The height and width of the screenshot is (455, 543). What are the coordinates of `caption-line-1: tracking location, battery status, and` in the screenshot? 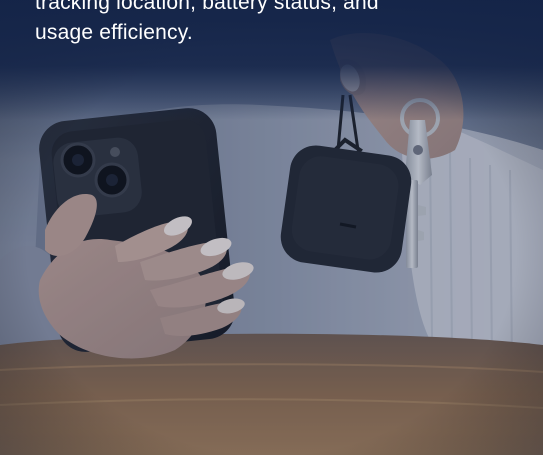 It's located at (207, 7).